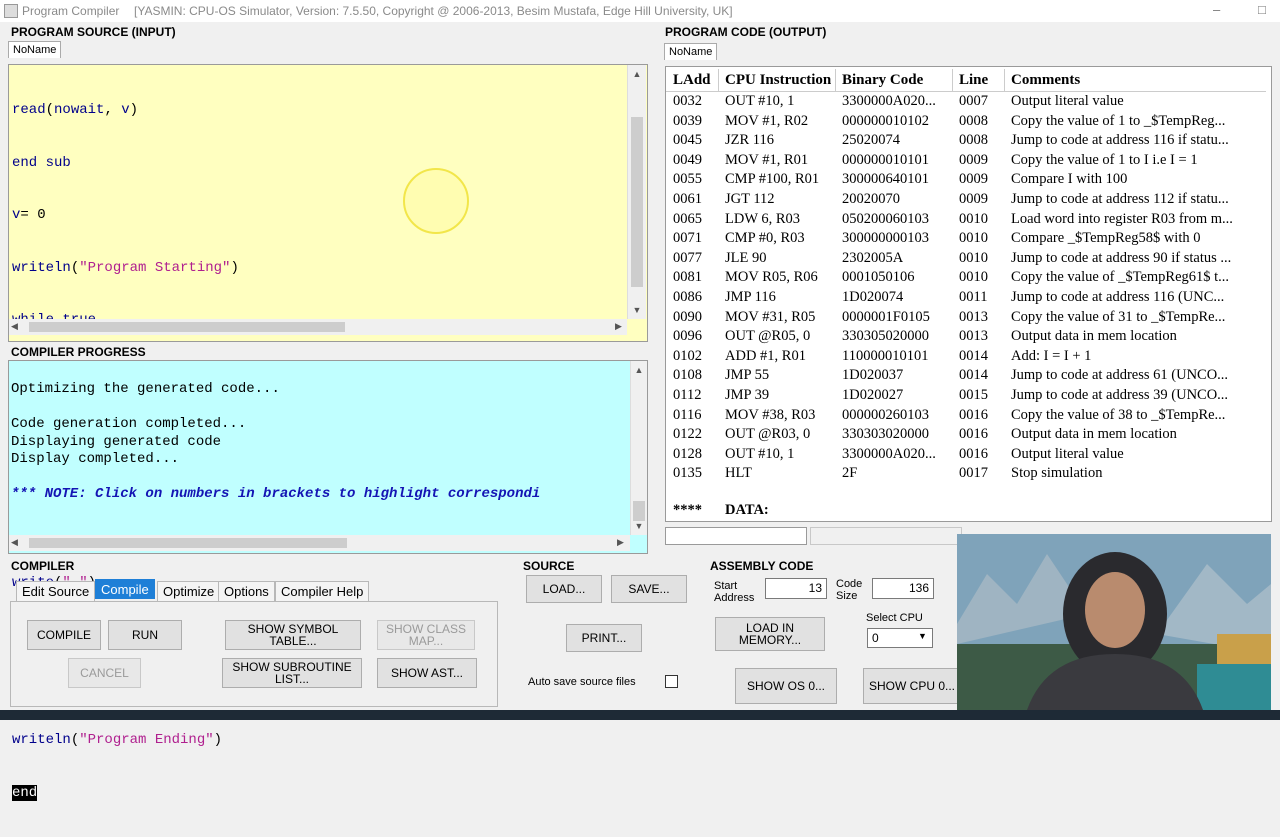 This screenshot has height=837, width=1280. What do you see at coordinates (746, 32) in the screenshot?
I see `output-heading: PROGRAM CODE (OUTPUT)` at bounding box center [746, 32].